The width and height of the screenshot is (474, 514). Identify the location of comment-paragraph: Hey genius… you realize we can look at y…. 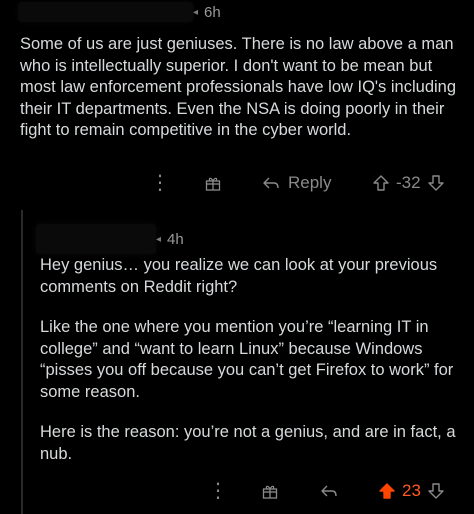
(239, 276).